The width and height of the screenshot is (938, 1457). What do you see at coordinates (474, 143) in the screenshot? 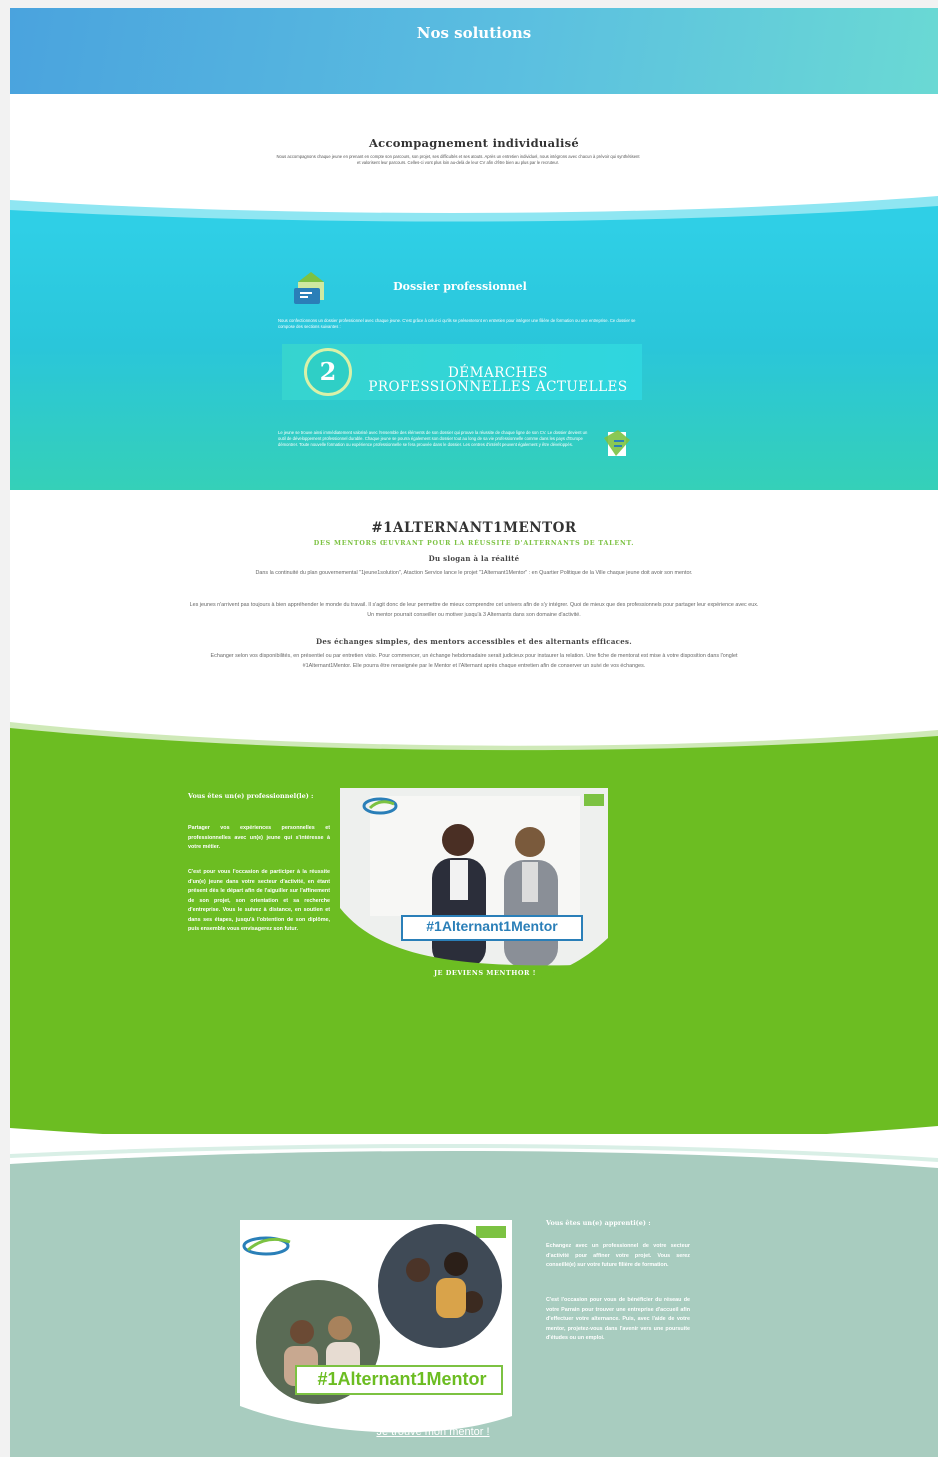
I see `individualise-title: Accompagnement individualisé` at bounding box center [474, 143].